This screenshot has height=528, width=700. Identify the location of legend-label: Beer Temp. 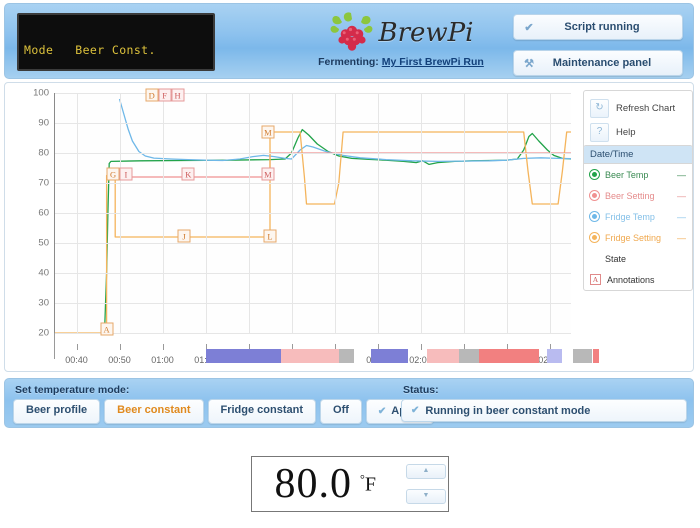
(627, 174).